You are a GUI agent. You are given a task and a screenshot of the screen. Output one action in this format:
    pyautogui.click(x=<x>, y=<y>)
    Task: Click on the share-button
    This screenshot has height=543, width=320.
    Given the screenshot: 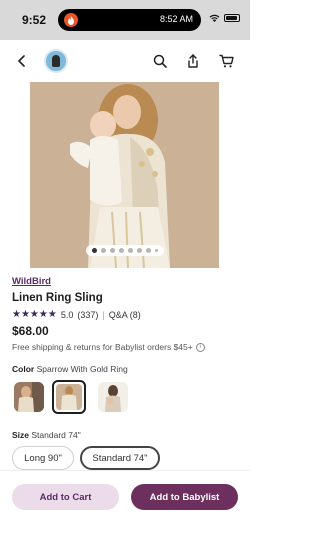 What is the action you would take?
    pyautogui.click(x=193, y=61)
    